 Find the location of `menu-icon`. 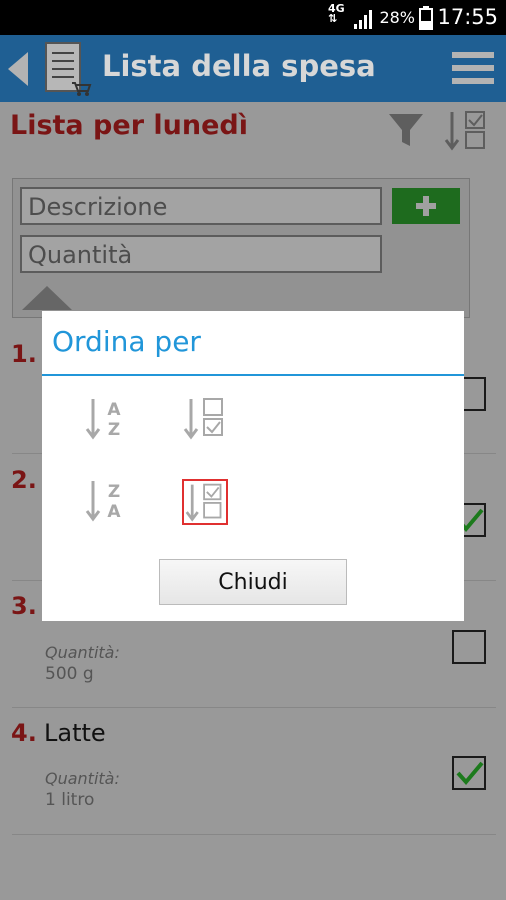

menu-icon is located at coordinates (473, 68).